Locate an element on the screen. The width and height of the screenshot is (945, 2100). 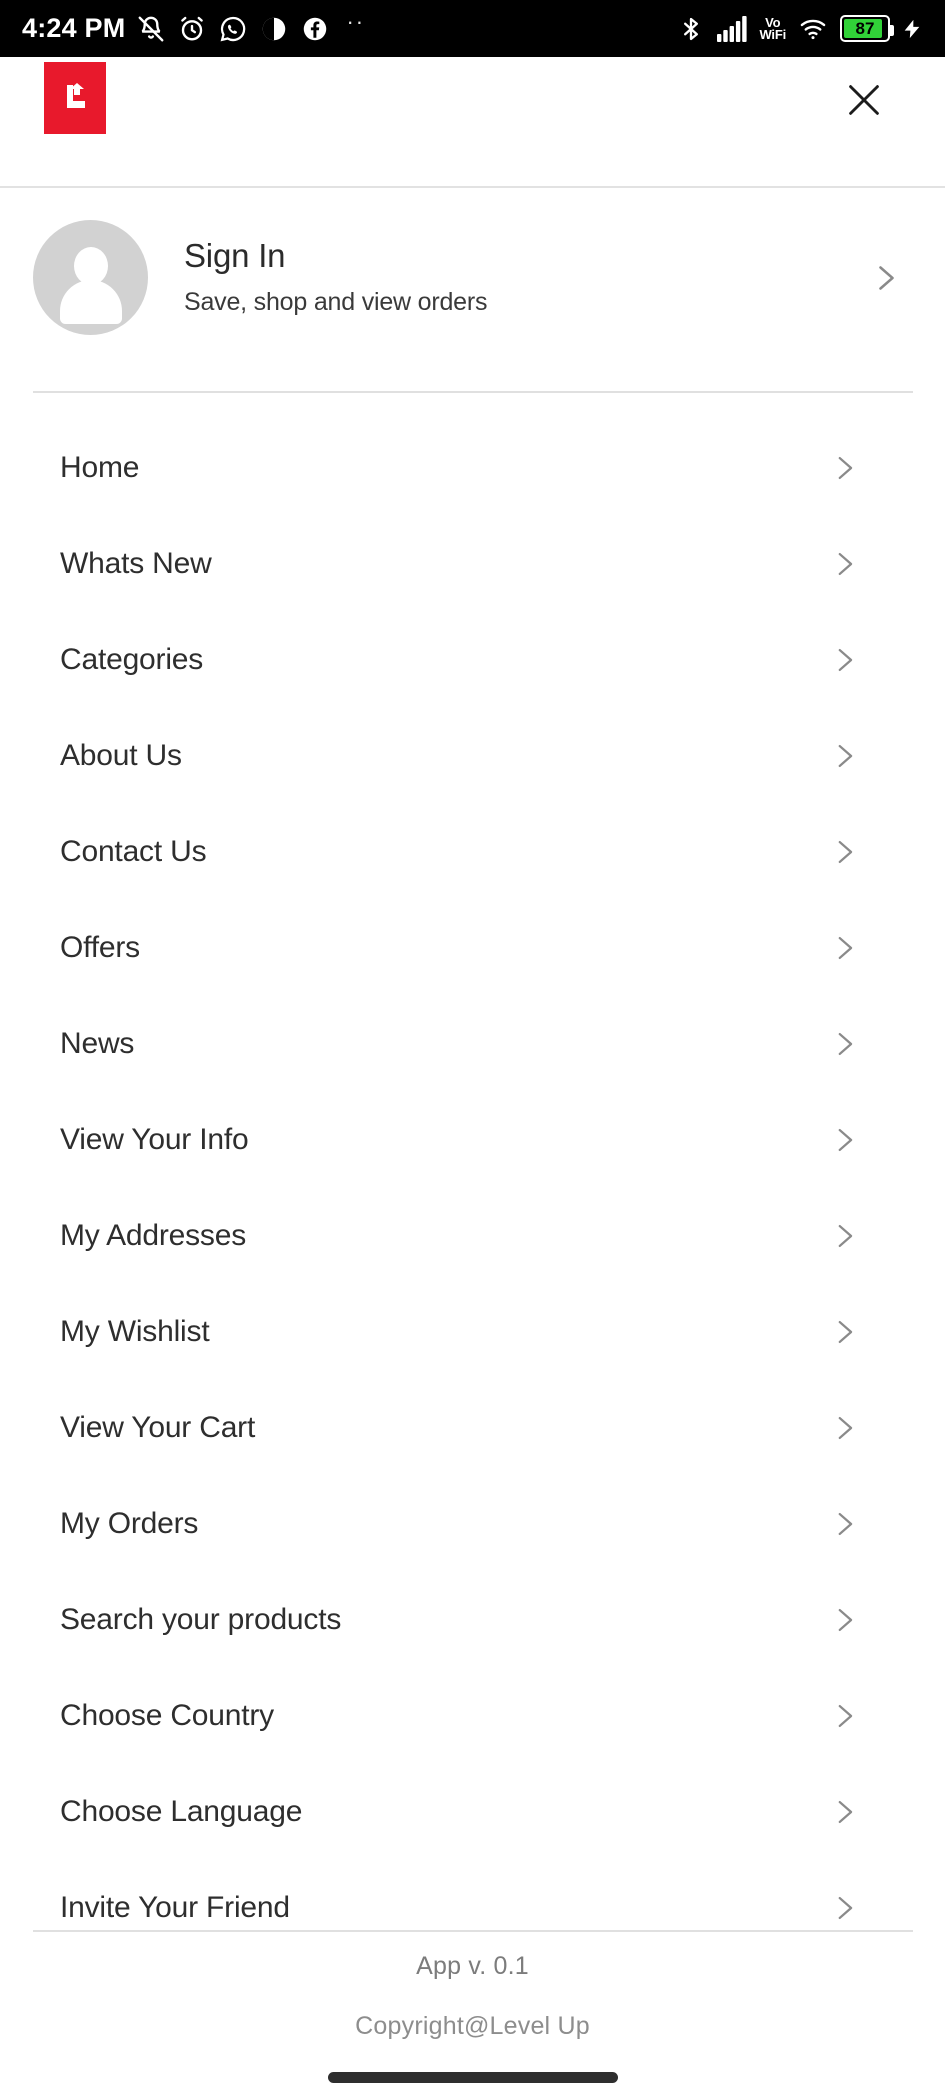
app-version-label: App v. 0.1 is located at coordinates (472, 1966).